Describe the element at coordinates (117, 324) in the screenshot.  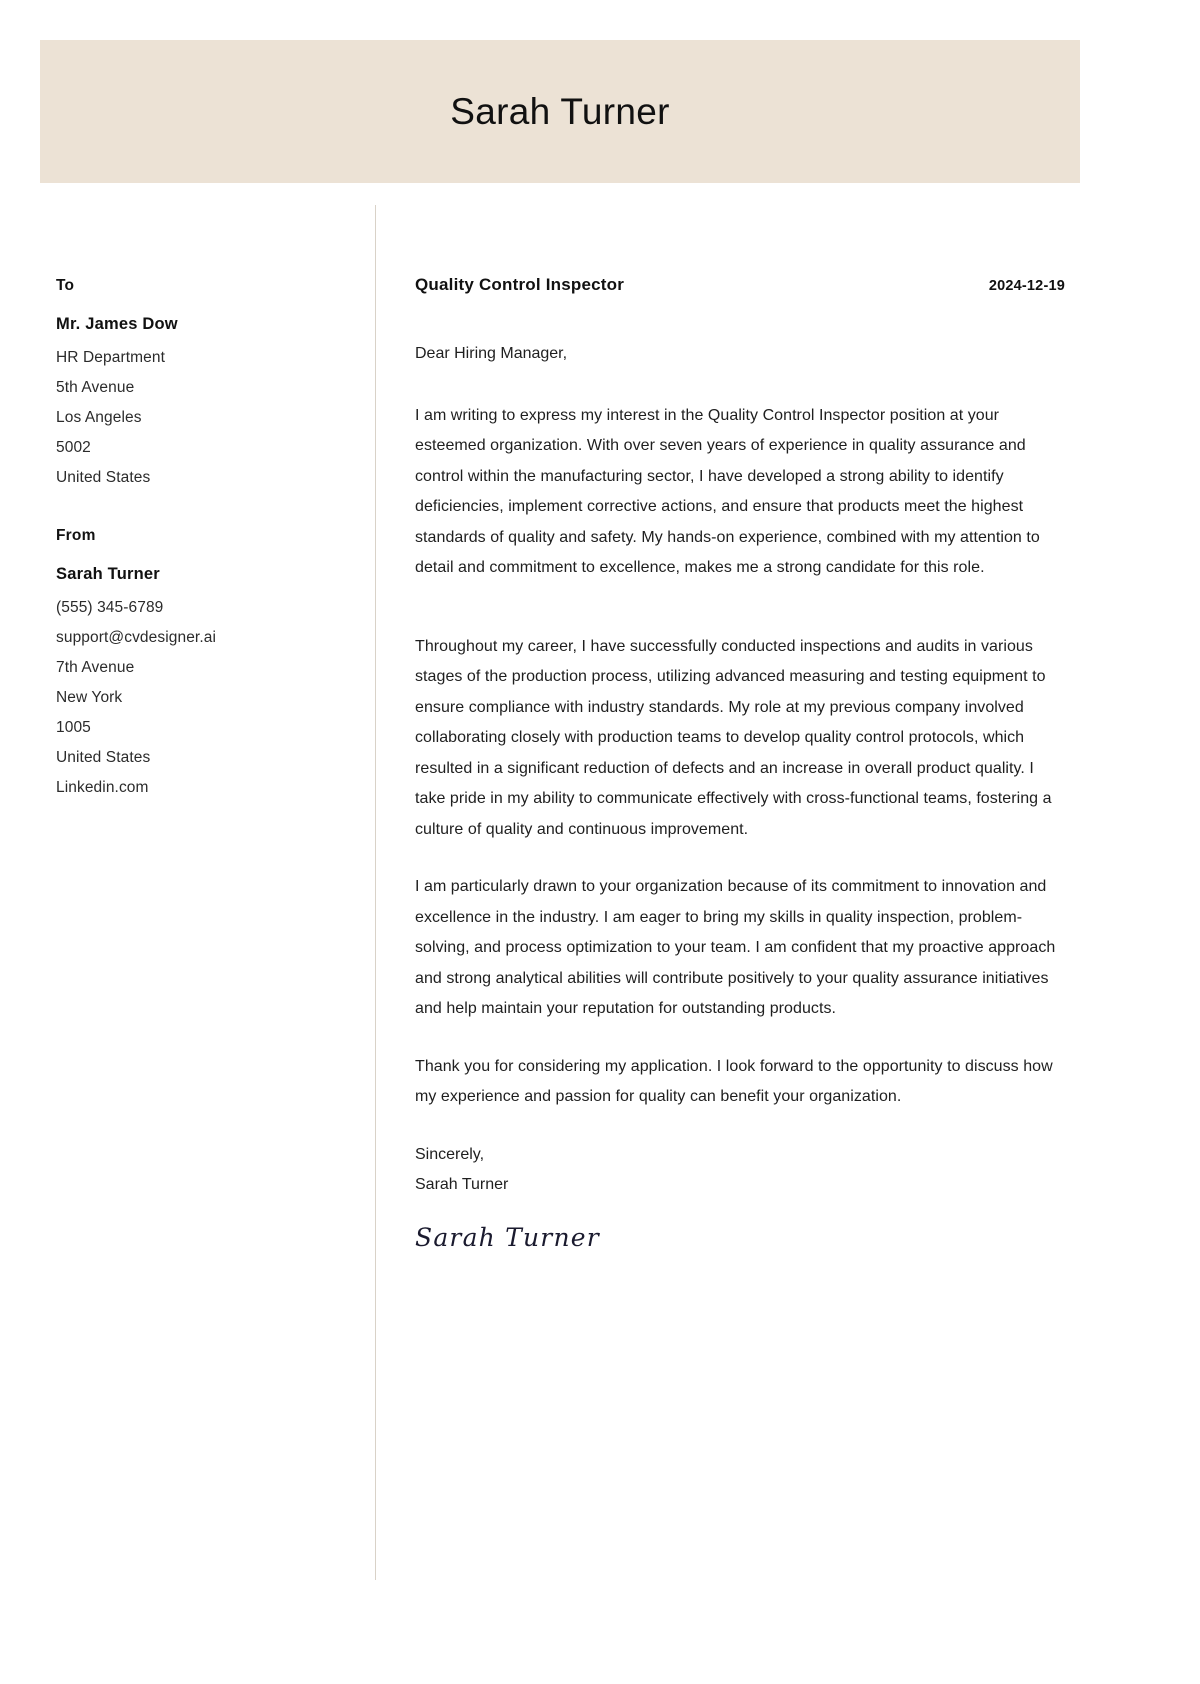
I see `recipient-name: Mr. James Dow` at that location.